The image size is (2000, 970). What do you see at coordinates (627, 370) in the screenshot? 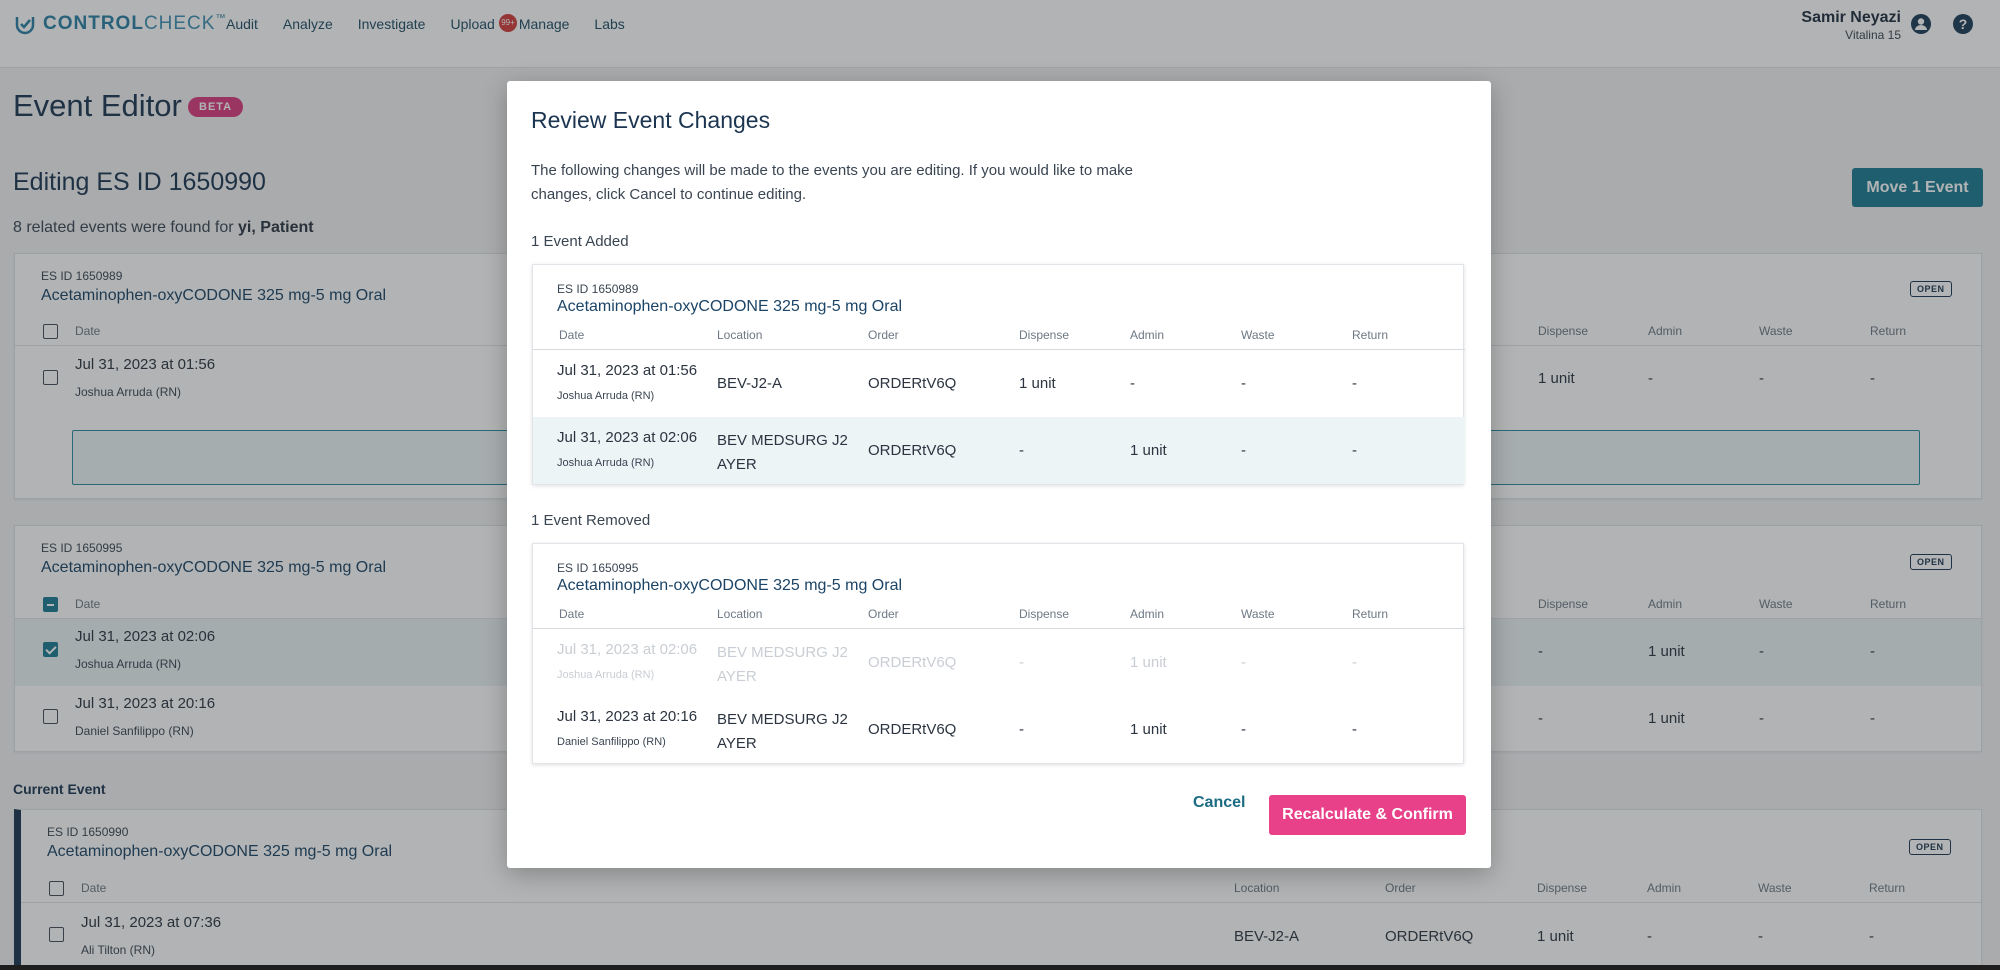
I see `row-date: Jul 31, 2023 at 01:56` at bounding box center [627, 370].